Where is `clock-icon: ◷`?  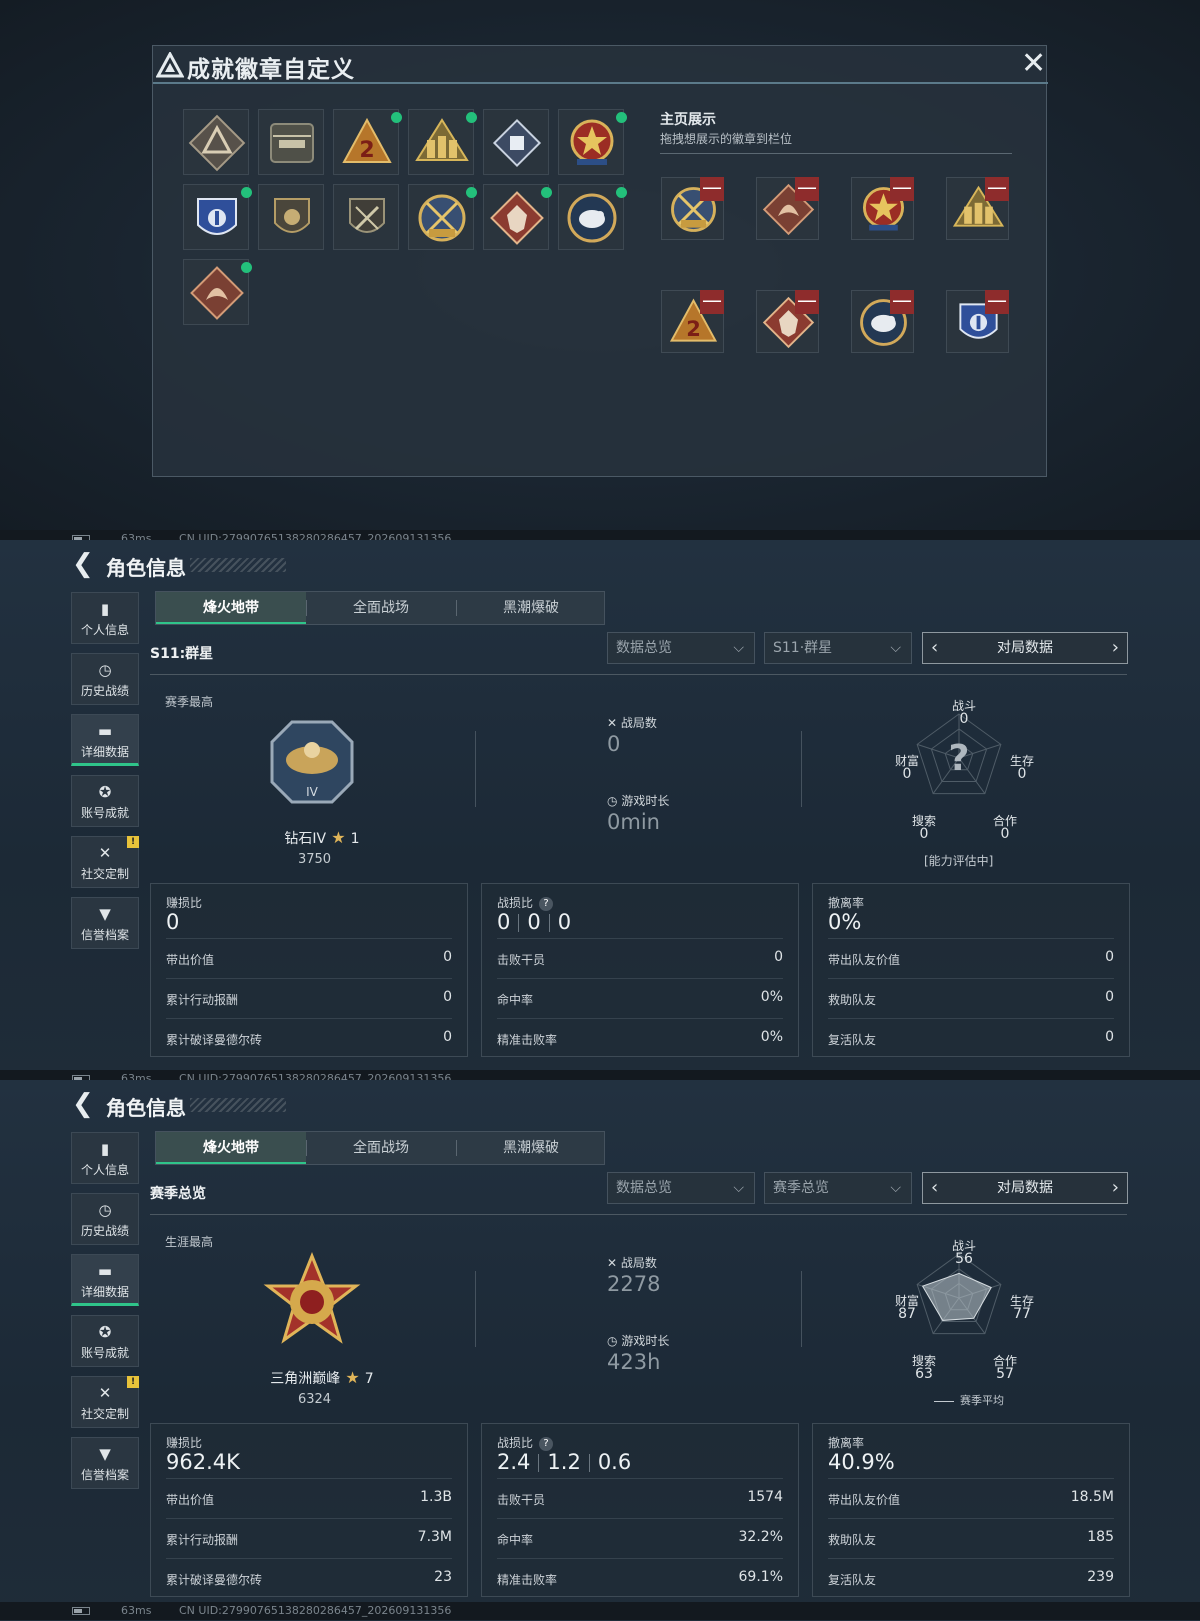 clock-icon: ◷ is located at coordinates (105, 1210).